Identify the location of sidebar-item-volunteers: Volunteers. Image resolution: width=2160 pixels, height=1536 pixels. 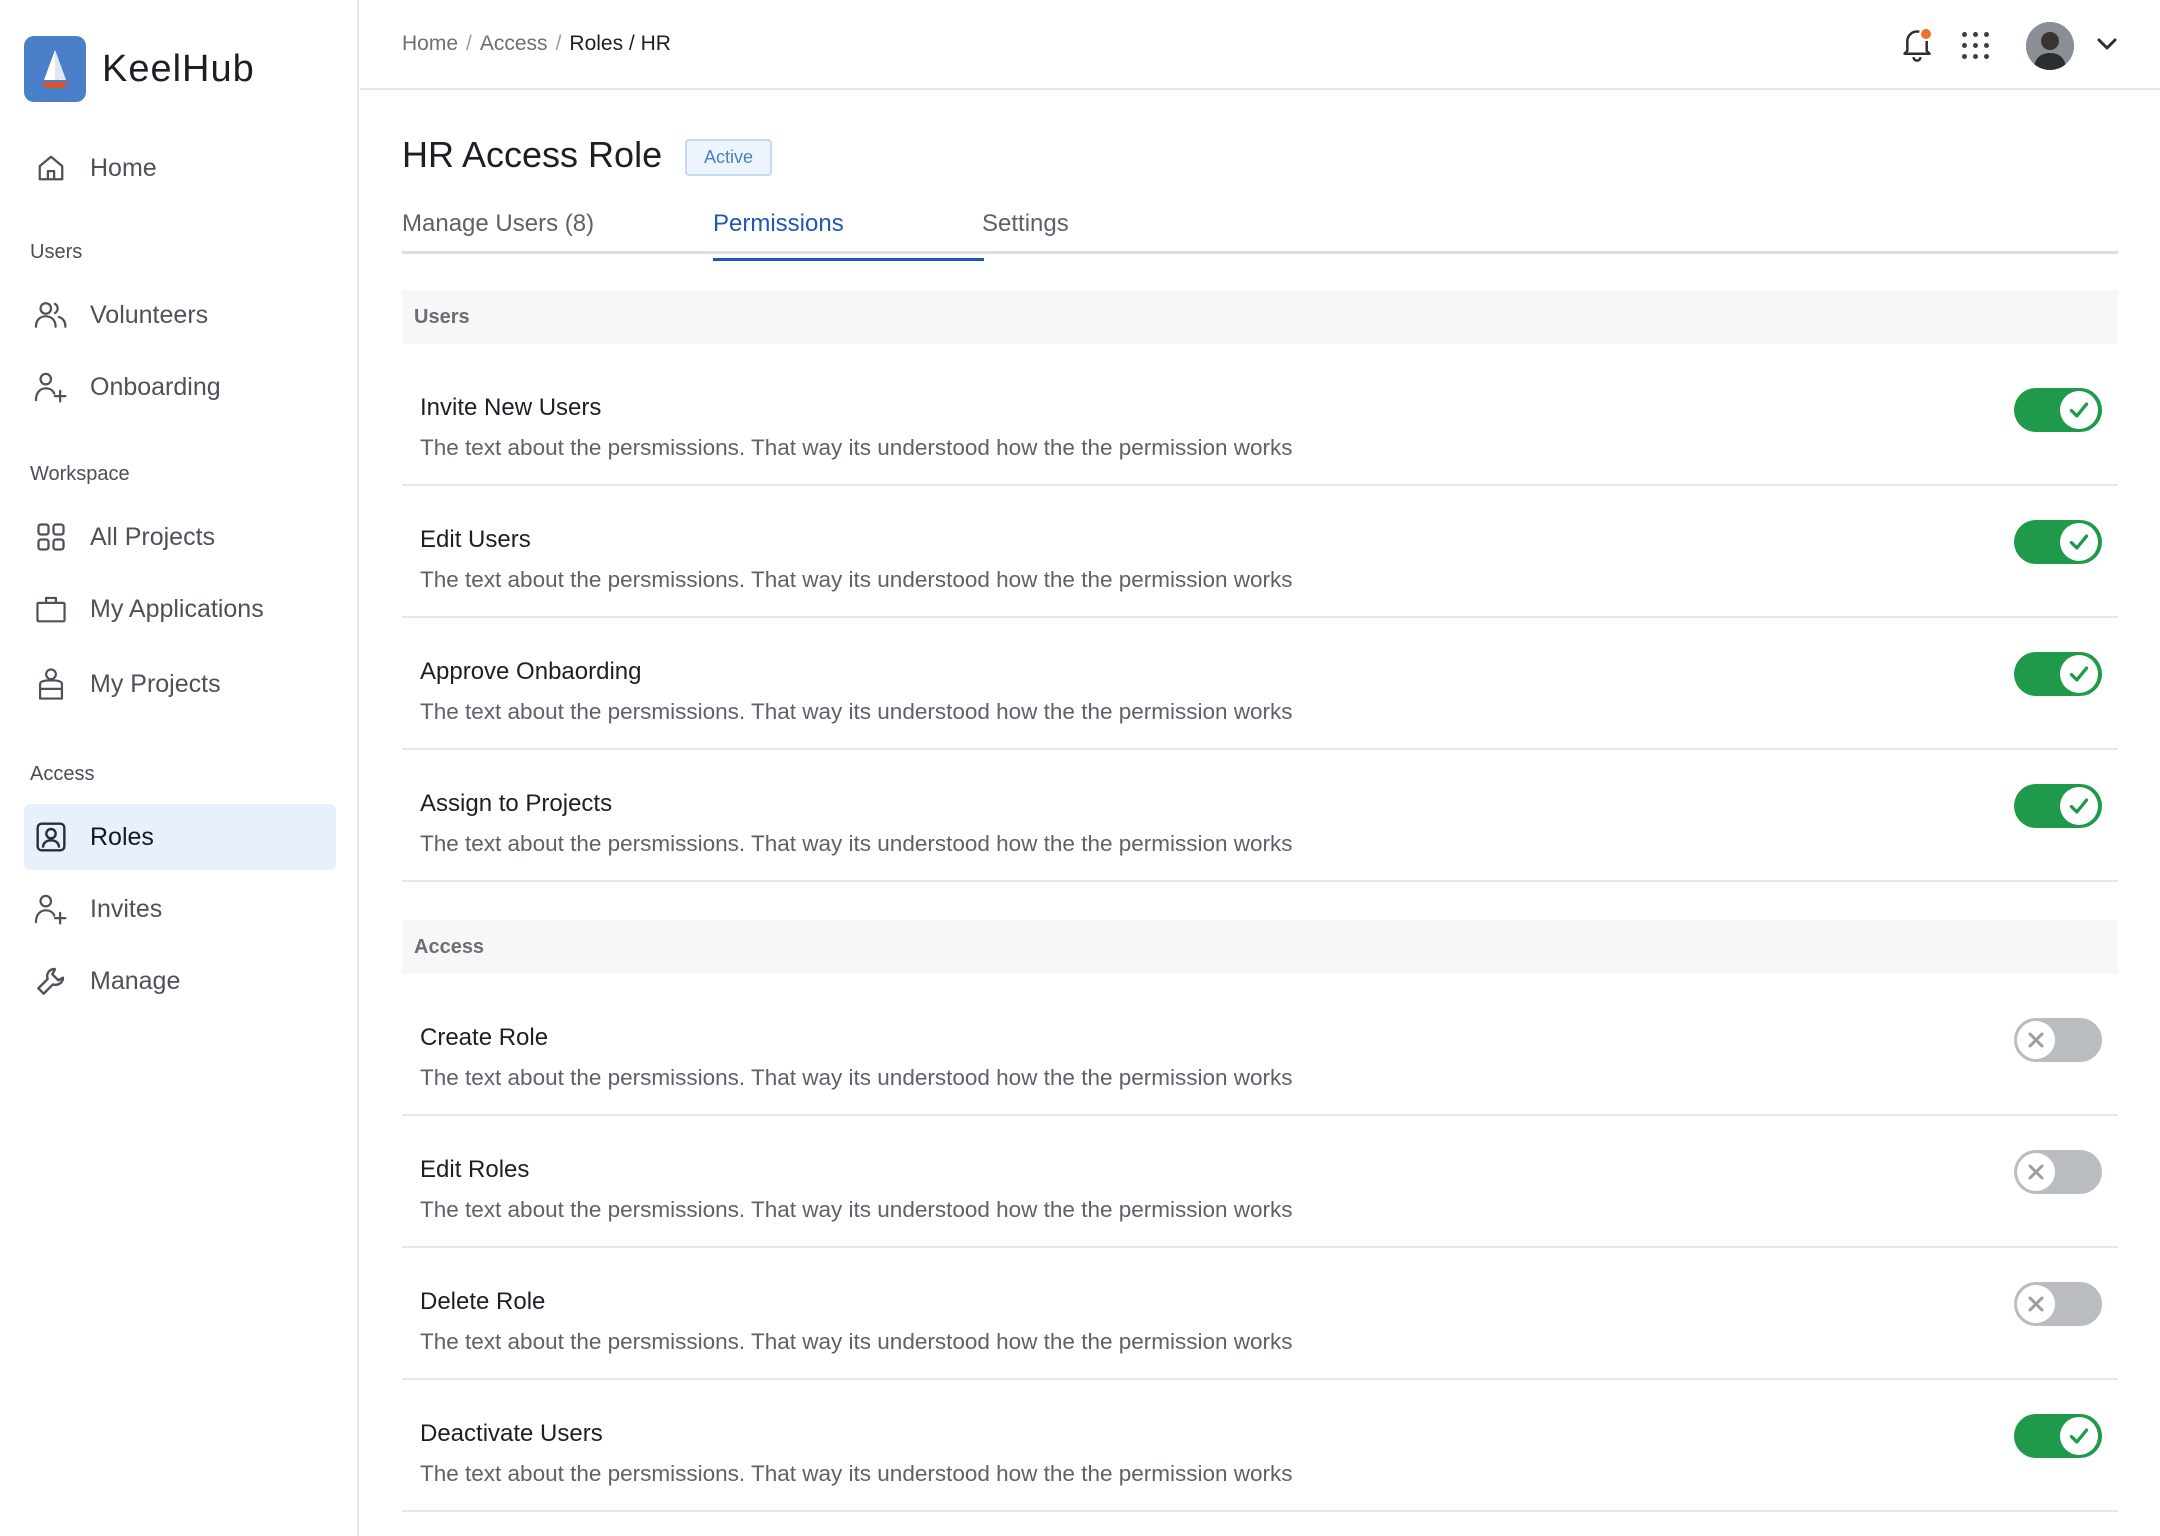
(180, 315).